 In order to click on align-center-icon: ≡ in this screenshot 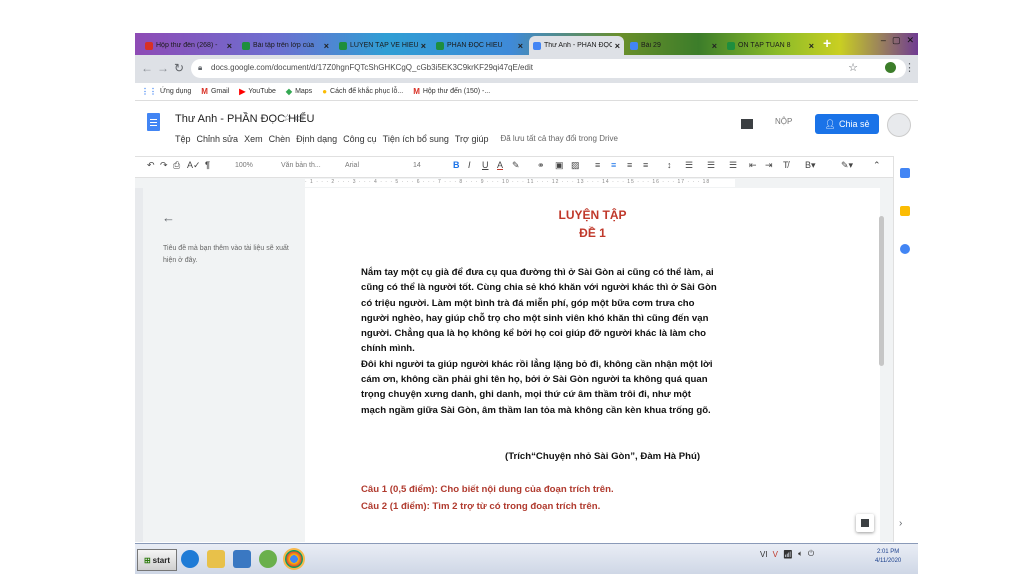, I will do `click(613, 165)`.